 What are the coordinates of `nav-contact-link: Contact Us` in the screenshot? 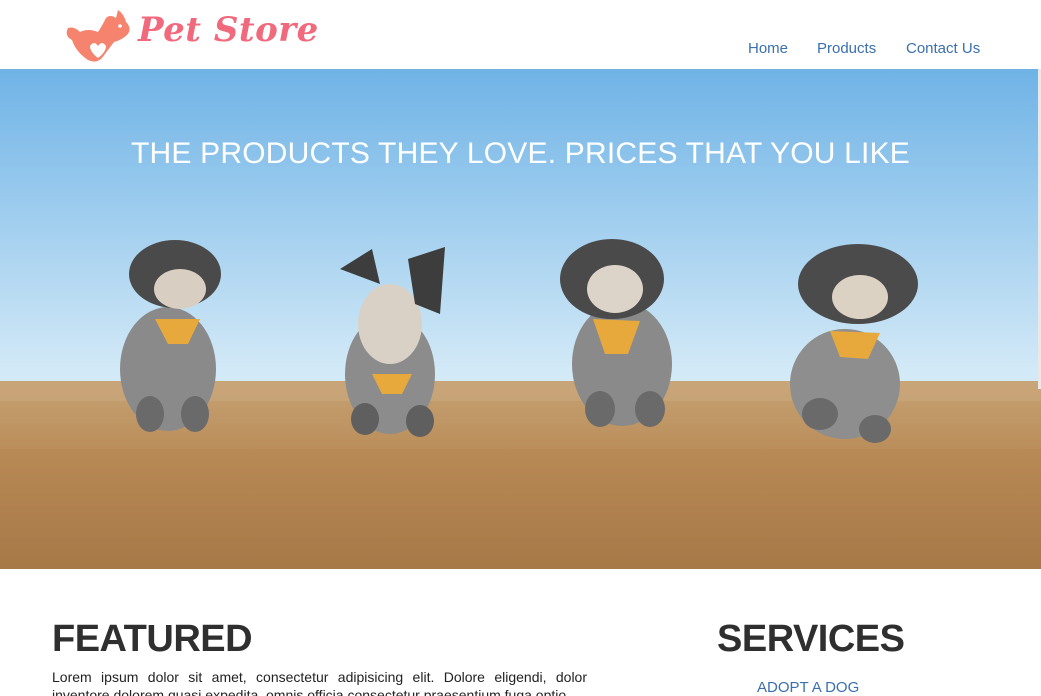 It's located at (943, 48).